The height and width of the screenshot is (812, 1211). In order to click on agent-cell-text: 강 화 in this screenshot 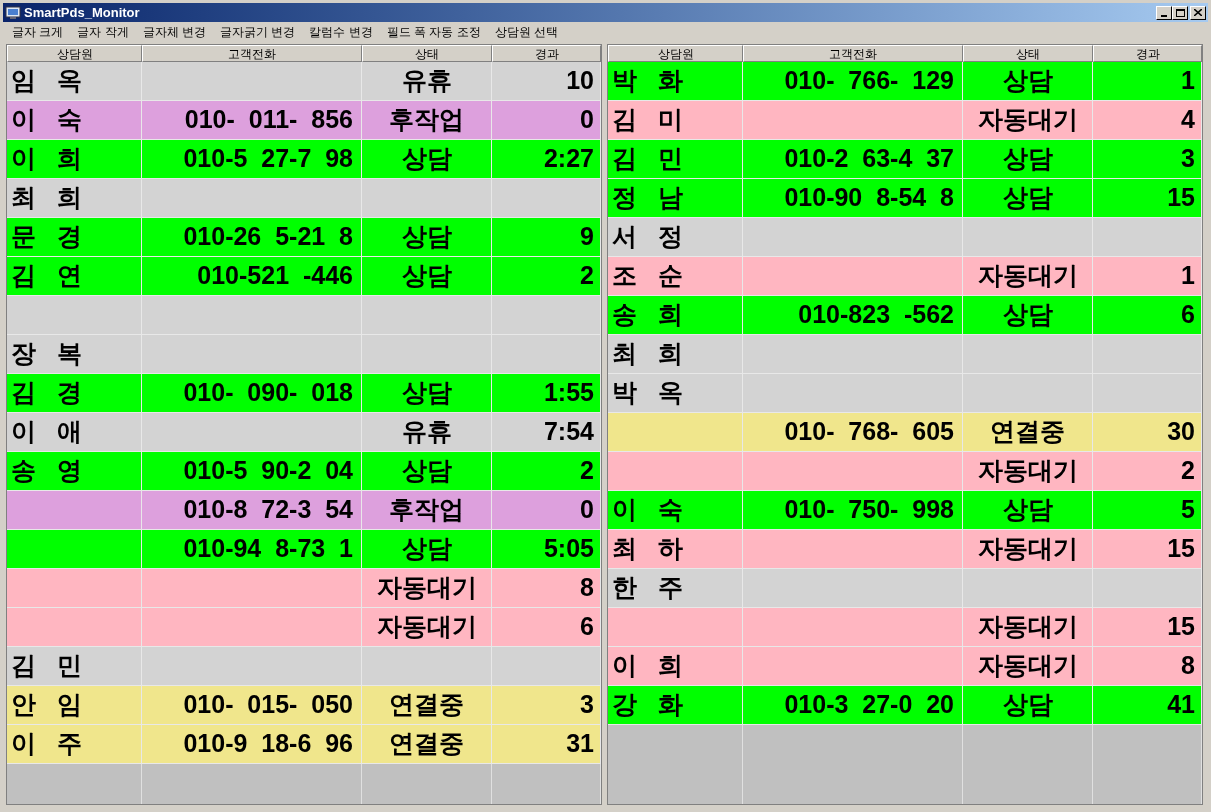, I will do `click(647, 705)`.